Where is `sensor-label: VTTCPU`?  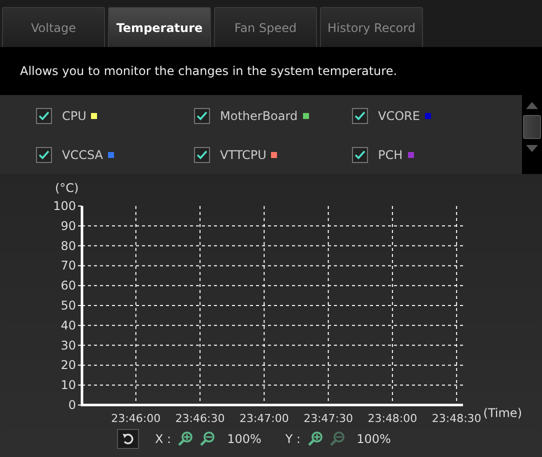
sensor-label: VTTCPU is located at coordinates (243, 155).